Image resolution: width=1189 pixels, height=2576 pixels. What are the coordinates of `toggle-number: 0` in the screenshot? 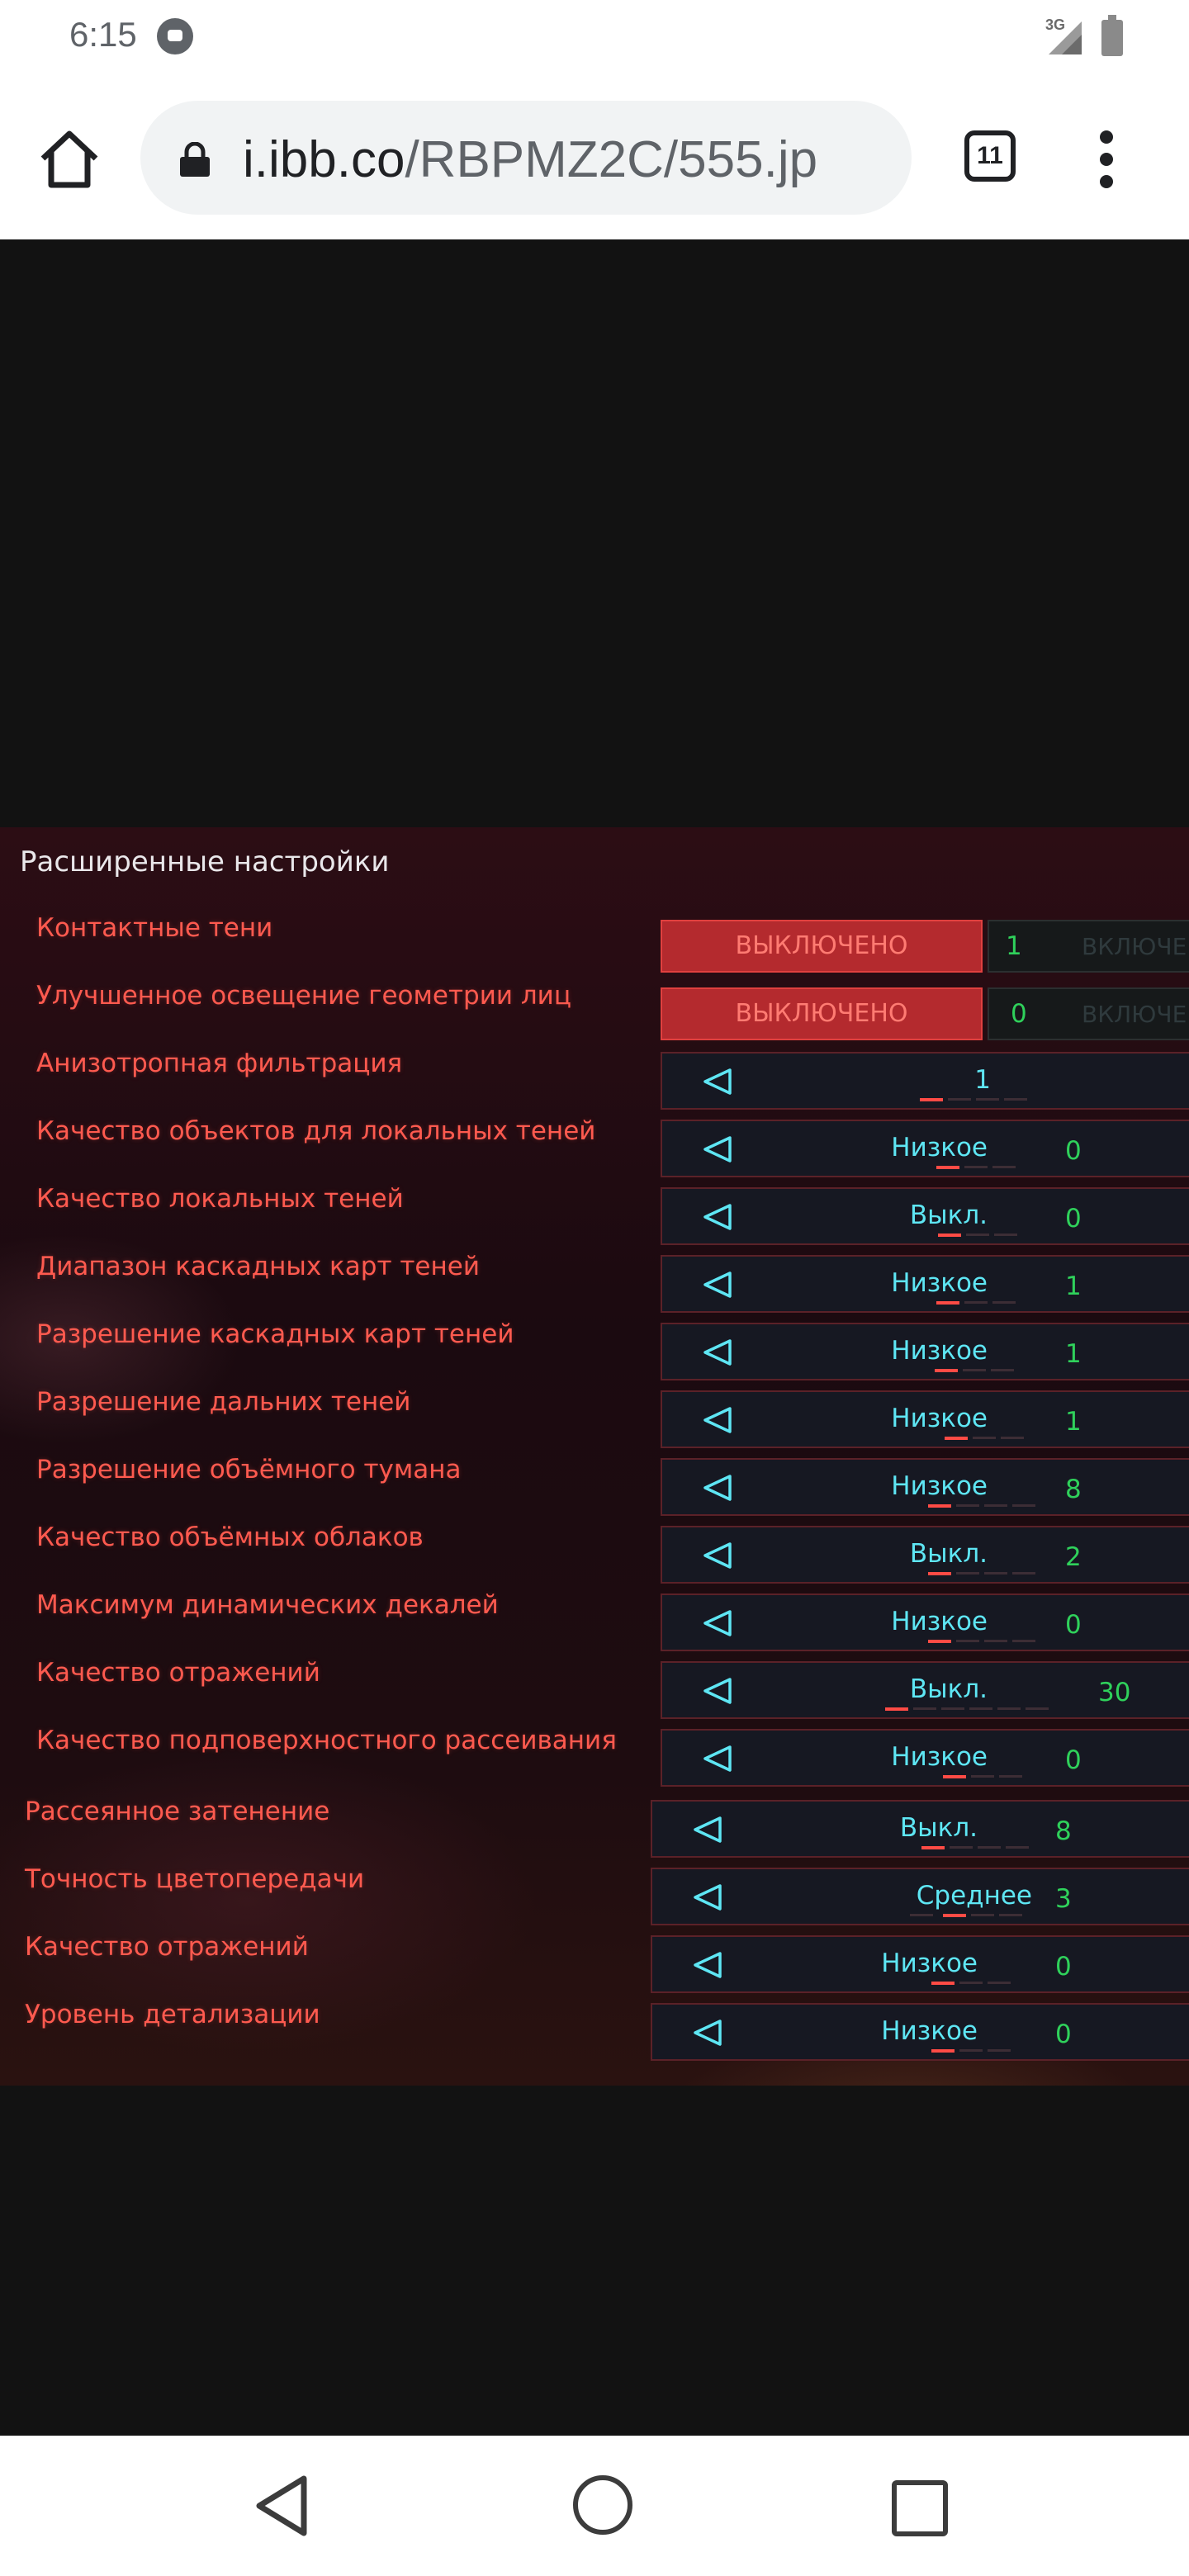 It's located at (1019, 1014).